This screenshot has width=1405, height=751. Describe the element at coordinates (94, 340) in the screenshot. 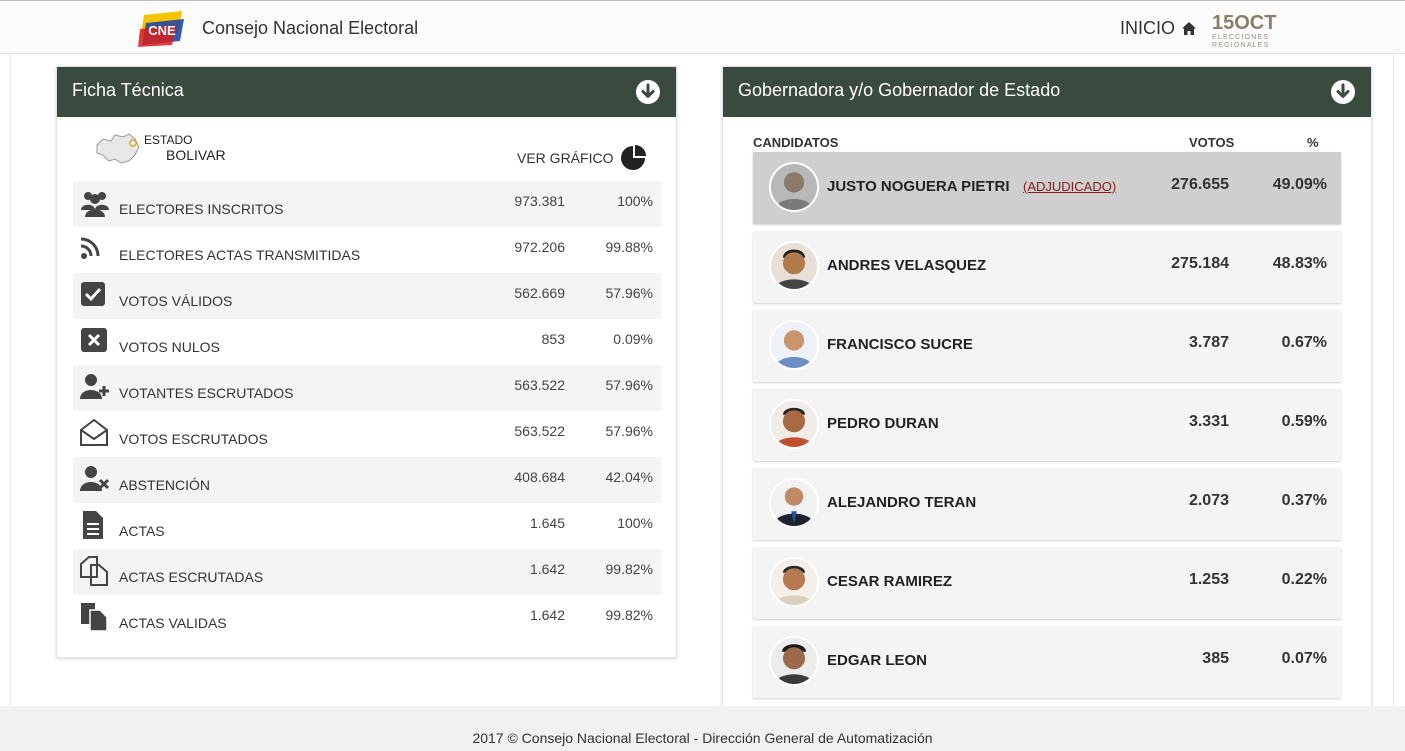

I see `x-square-icon` at that location.